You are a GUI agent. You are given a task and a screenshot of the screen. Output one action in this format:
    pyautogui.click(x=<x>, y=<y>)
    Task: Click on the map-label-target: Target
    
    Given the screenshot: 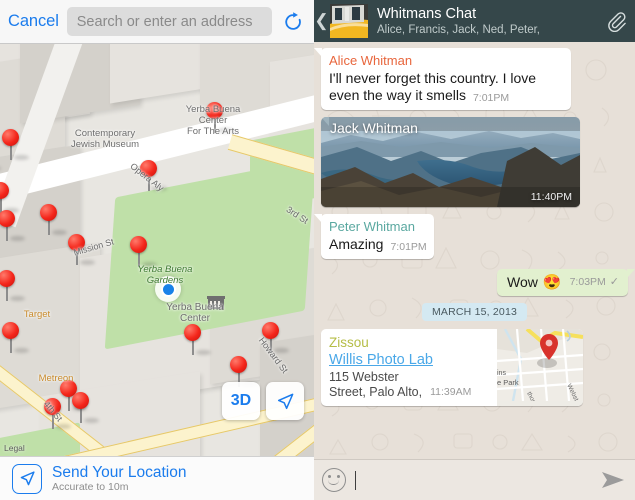 What is the action you would take?
    pyautogui.click(x=37, y=314)
    